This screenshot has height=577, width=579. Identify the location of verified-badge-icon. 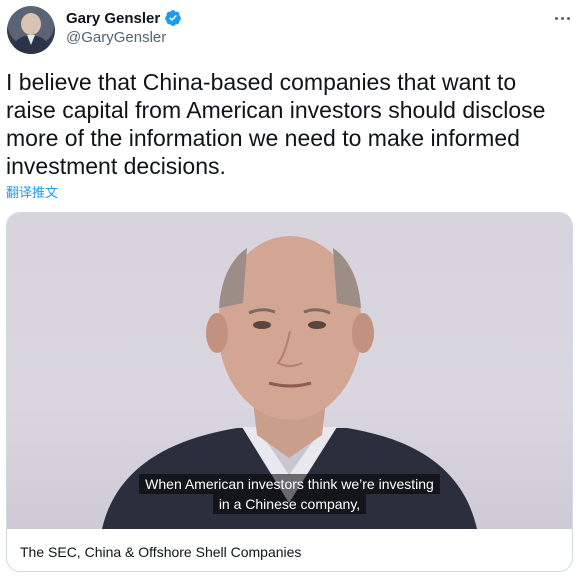
(173, 18).